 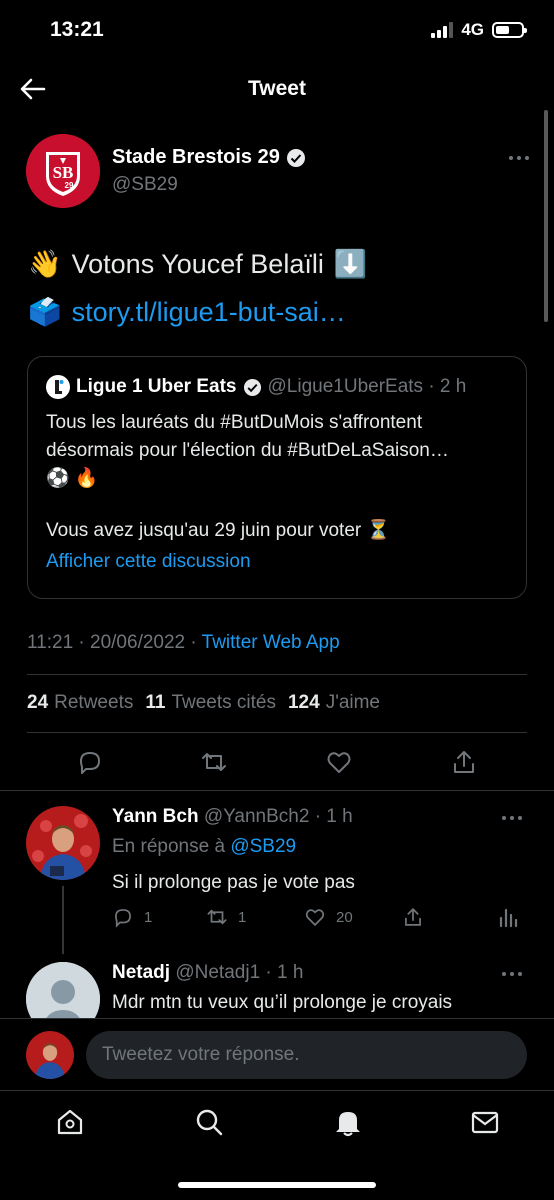 I want to click on reply-handle-time: @Netadj1 · 1 h, so click(x=239, y=972).